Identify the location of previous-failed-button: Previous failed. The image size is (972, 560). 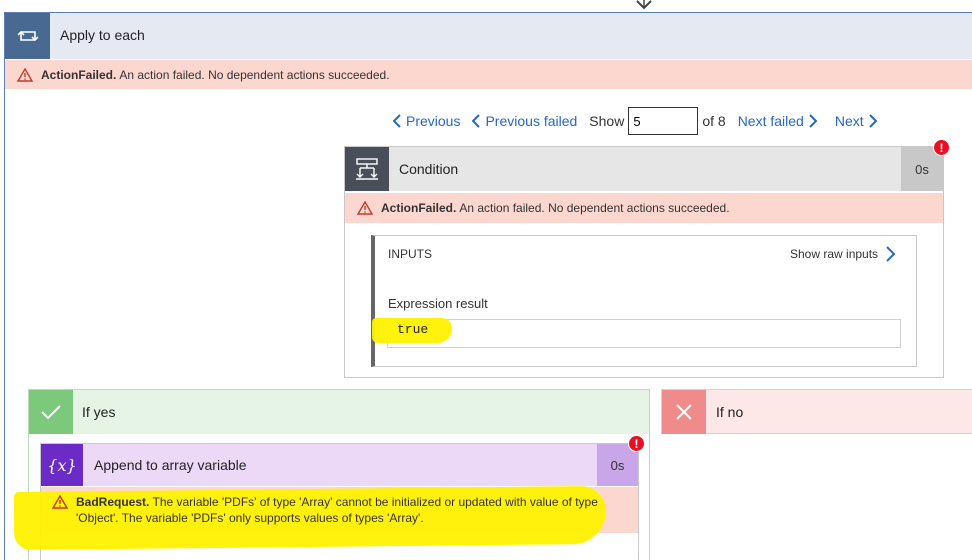
(524, 121).